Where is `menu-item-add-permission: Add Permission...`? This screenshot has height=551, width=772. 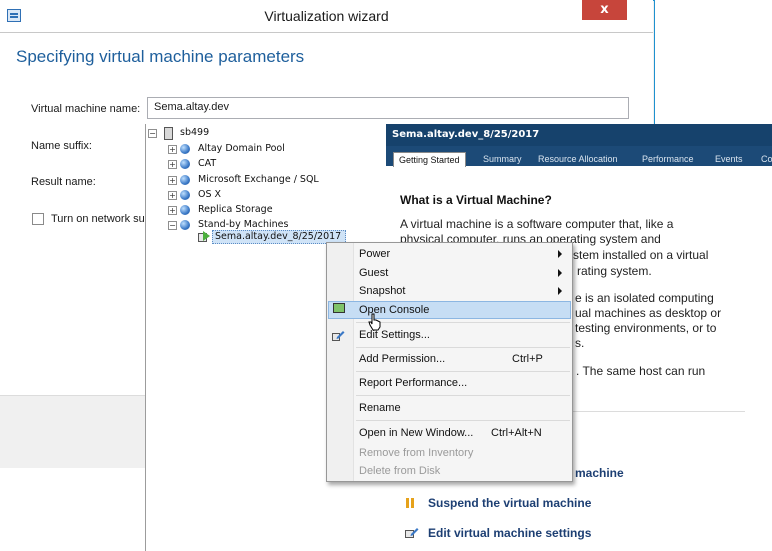 menu-item-add-permission: Add Permission... is located at coordinates (402, 359).